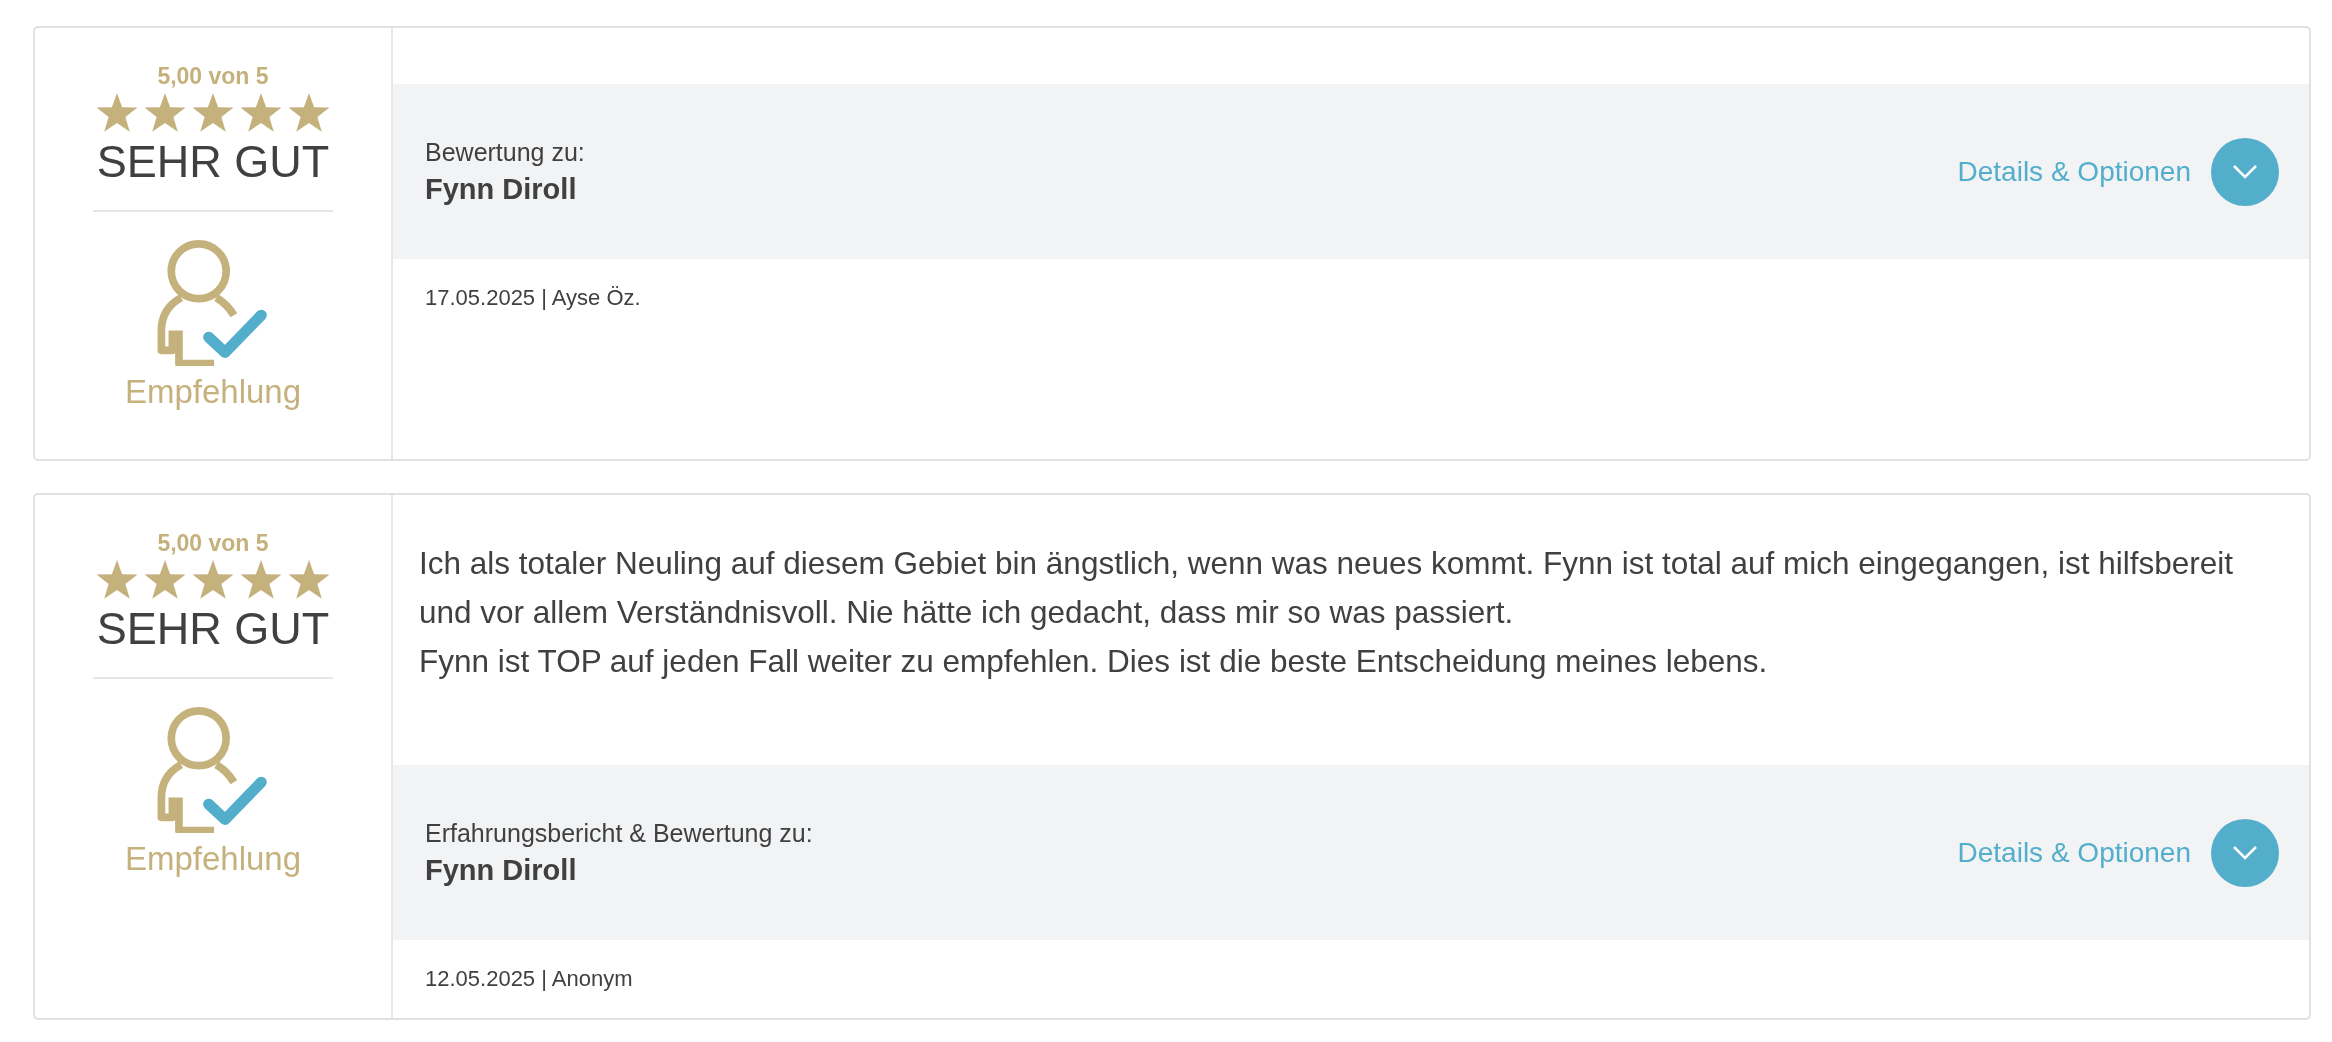  I want to click on subject-label: Bewertung zu:, so click(505, 152).